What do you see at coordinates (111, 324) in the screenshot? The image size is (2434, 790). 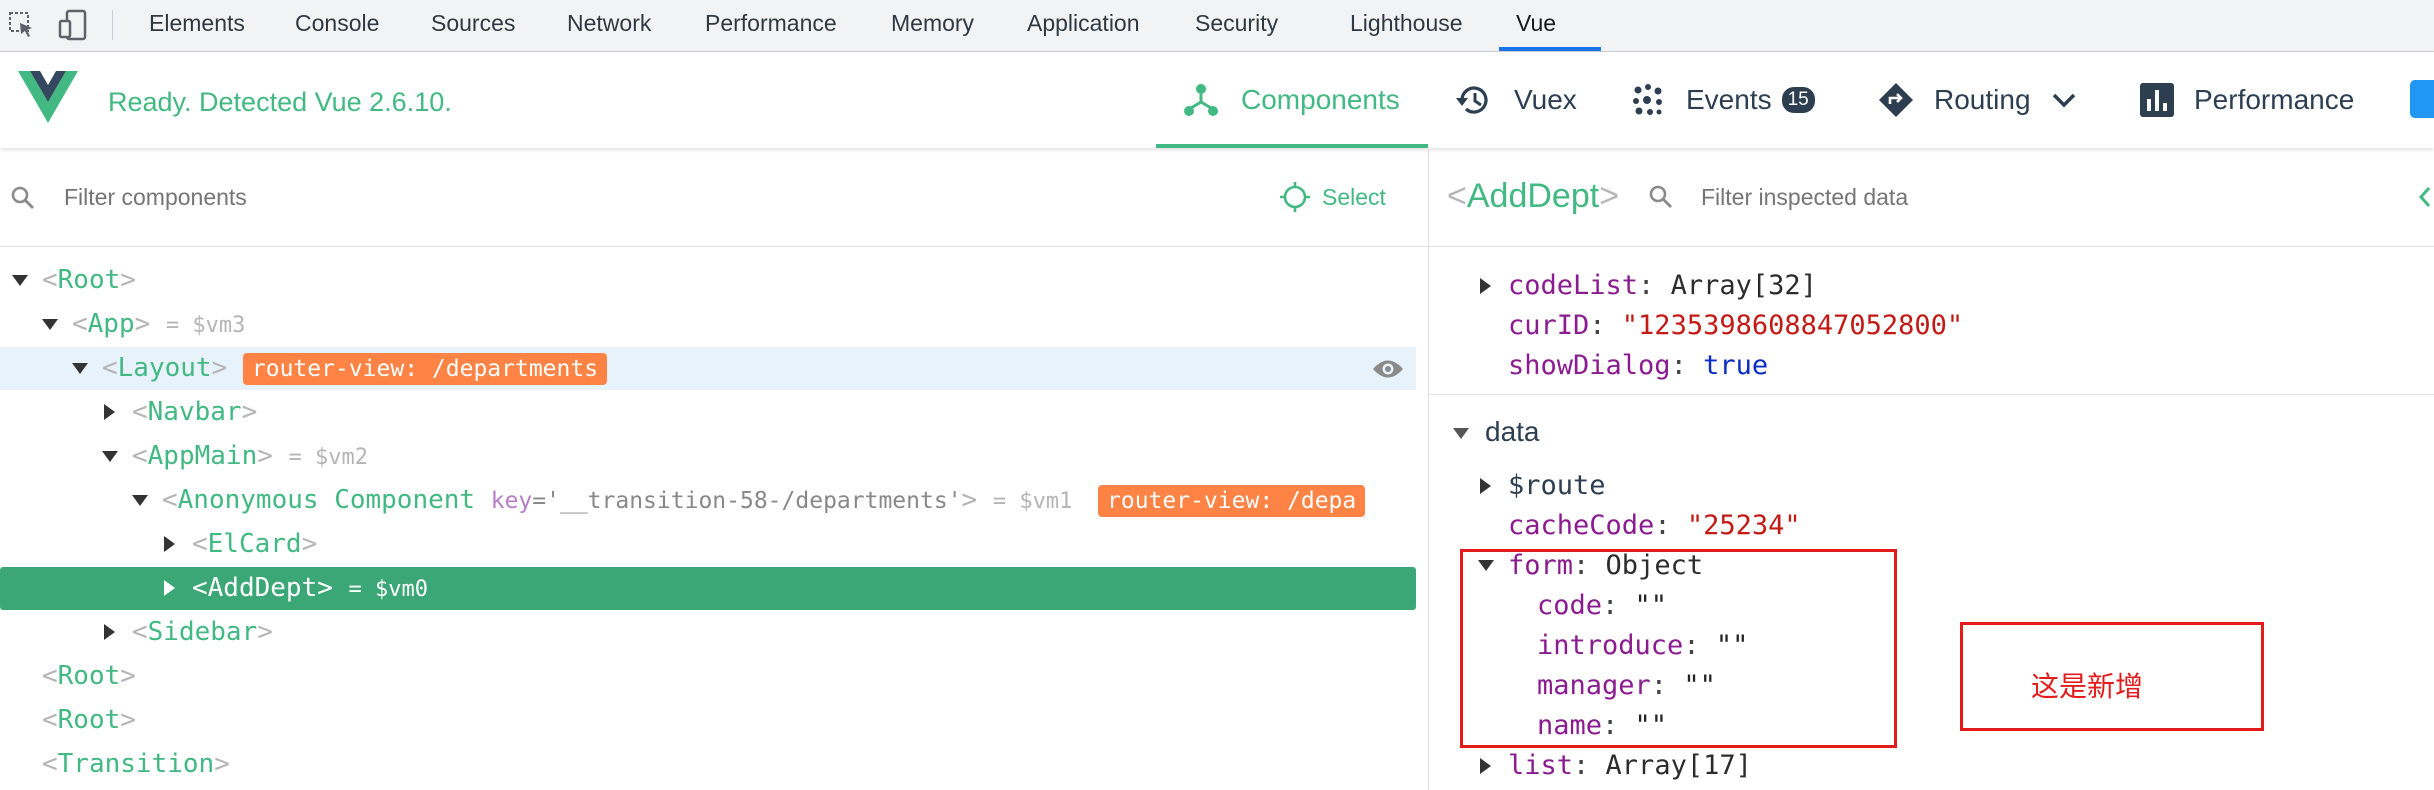 I see `component-name: App` at bounding box center [111, 324].